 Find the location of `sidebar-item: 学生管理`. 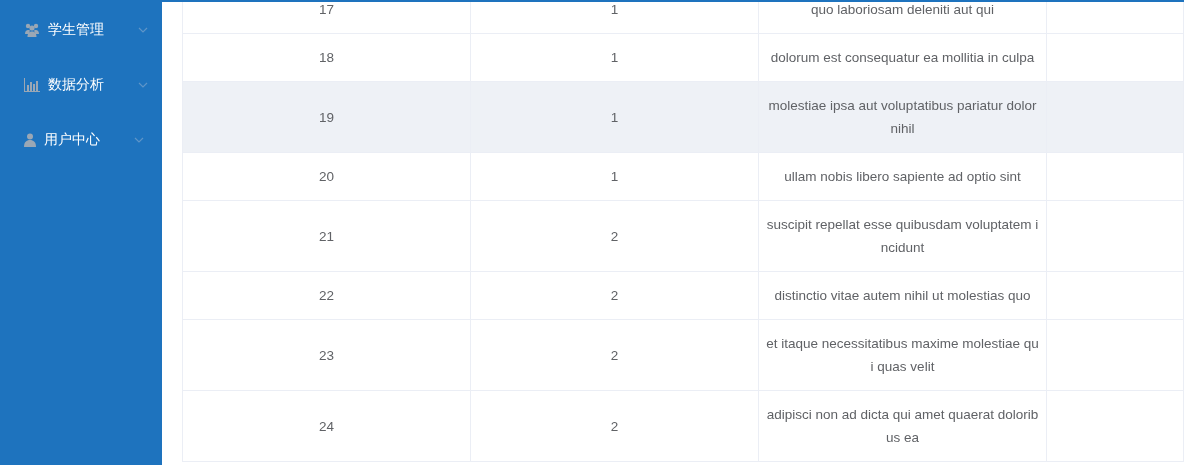

sidebar-item: 学生管理 is located at coordinates (81, 29).